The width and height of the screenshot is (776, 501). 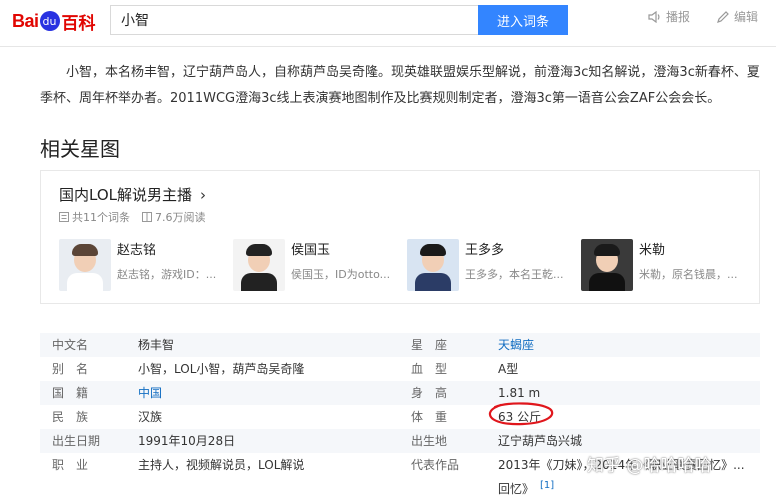 What do you see at coordinates (400, 441) in the screenshot?
I see `info-row: 出生日期 1991年10月28日 出生地 辽宁葫芦岛兴城` at bounding box center [400, 441].